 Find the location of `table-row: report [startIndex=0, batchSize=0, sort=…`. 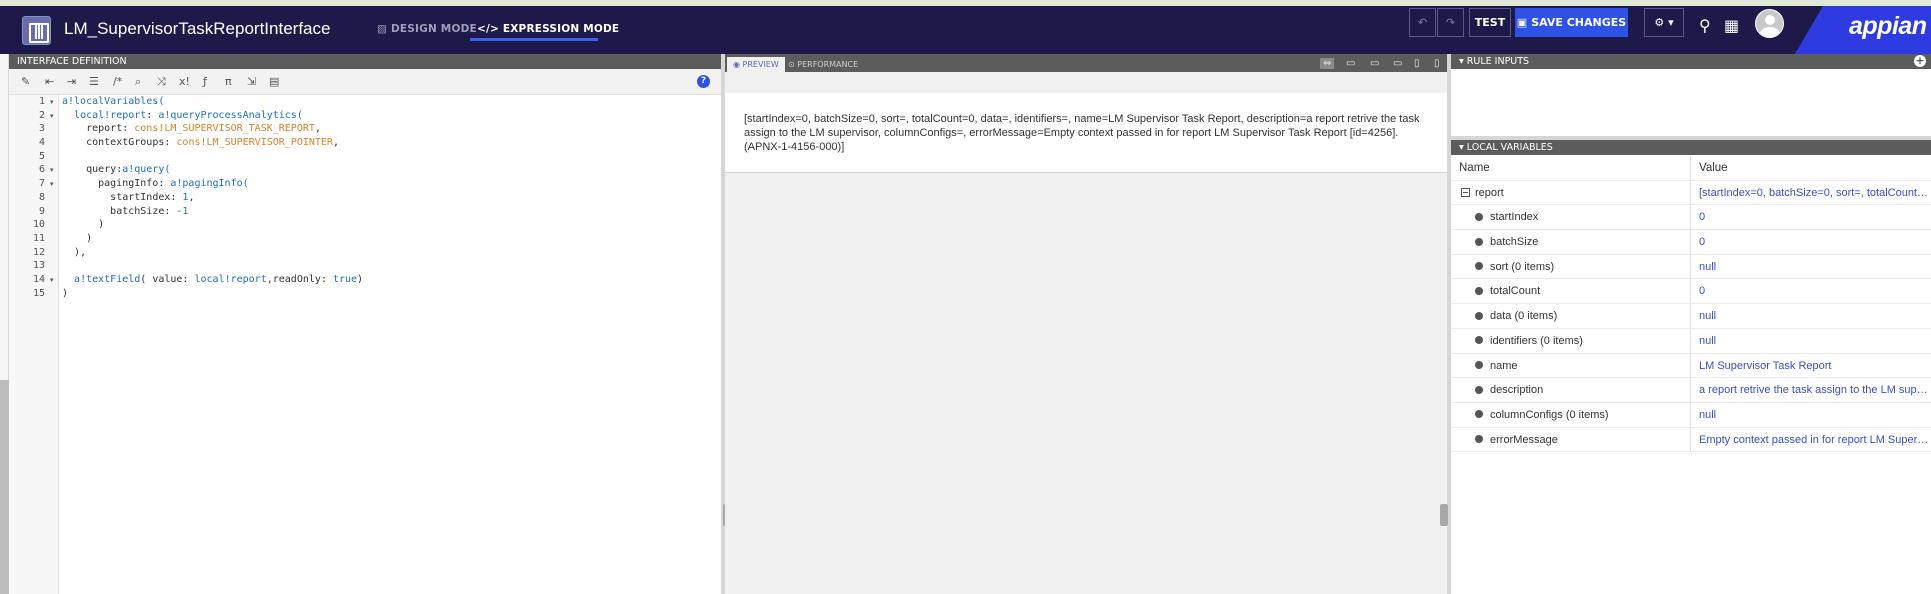

table-row: report [startIndex=0, batchSize=0, sort=… is located at coordinates (1691, 193).